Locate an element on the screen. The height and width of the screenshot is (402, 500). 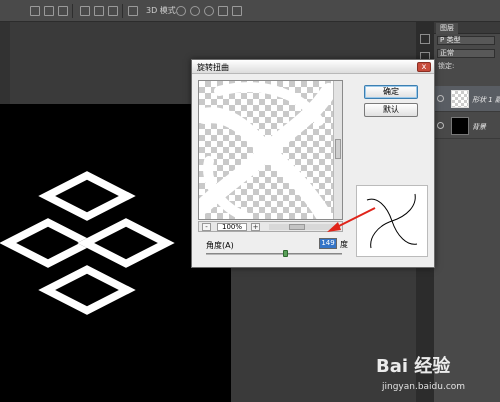
watermark-logo: Bai 经验 is located at coordinates (413, 366).